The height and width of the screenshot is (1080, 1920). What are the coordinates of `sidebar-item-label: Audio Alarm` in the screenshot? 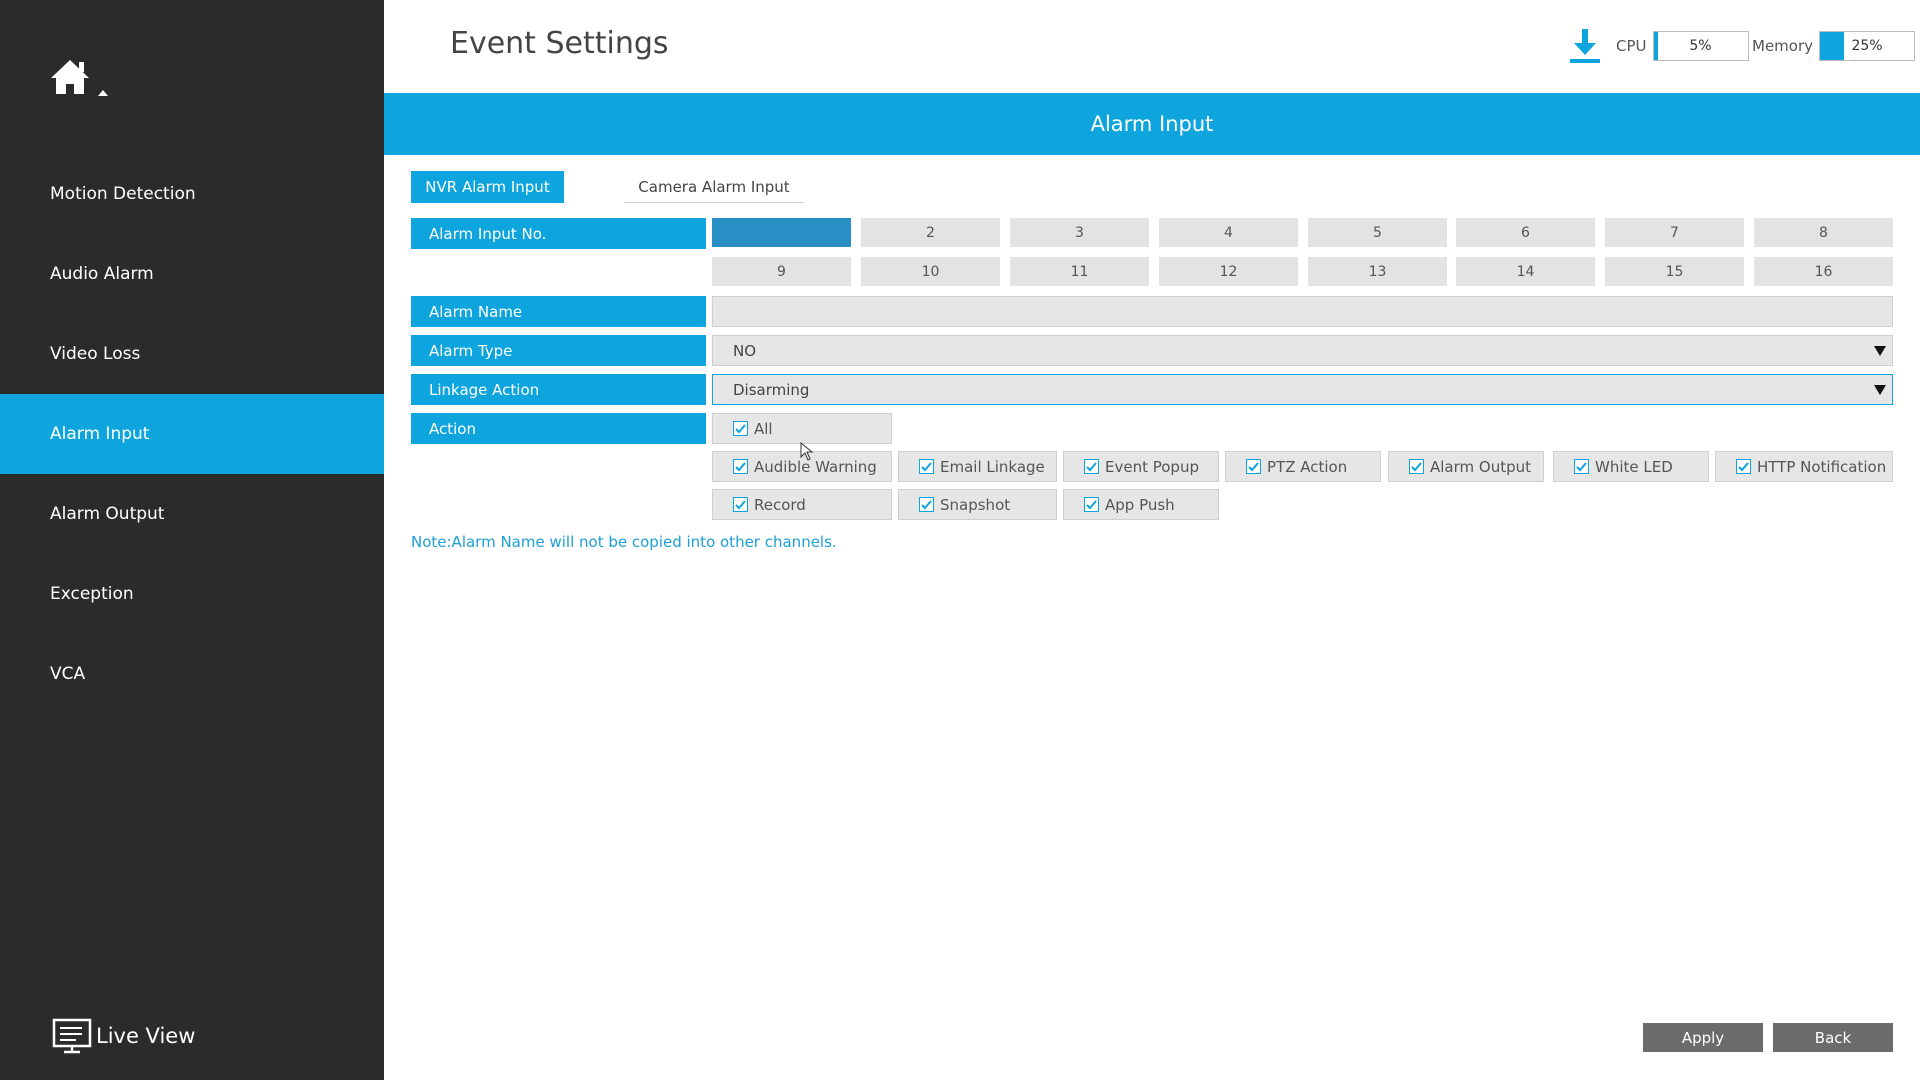 It's located at (102, 274).